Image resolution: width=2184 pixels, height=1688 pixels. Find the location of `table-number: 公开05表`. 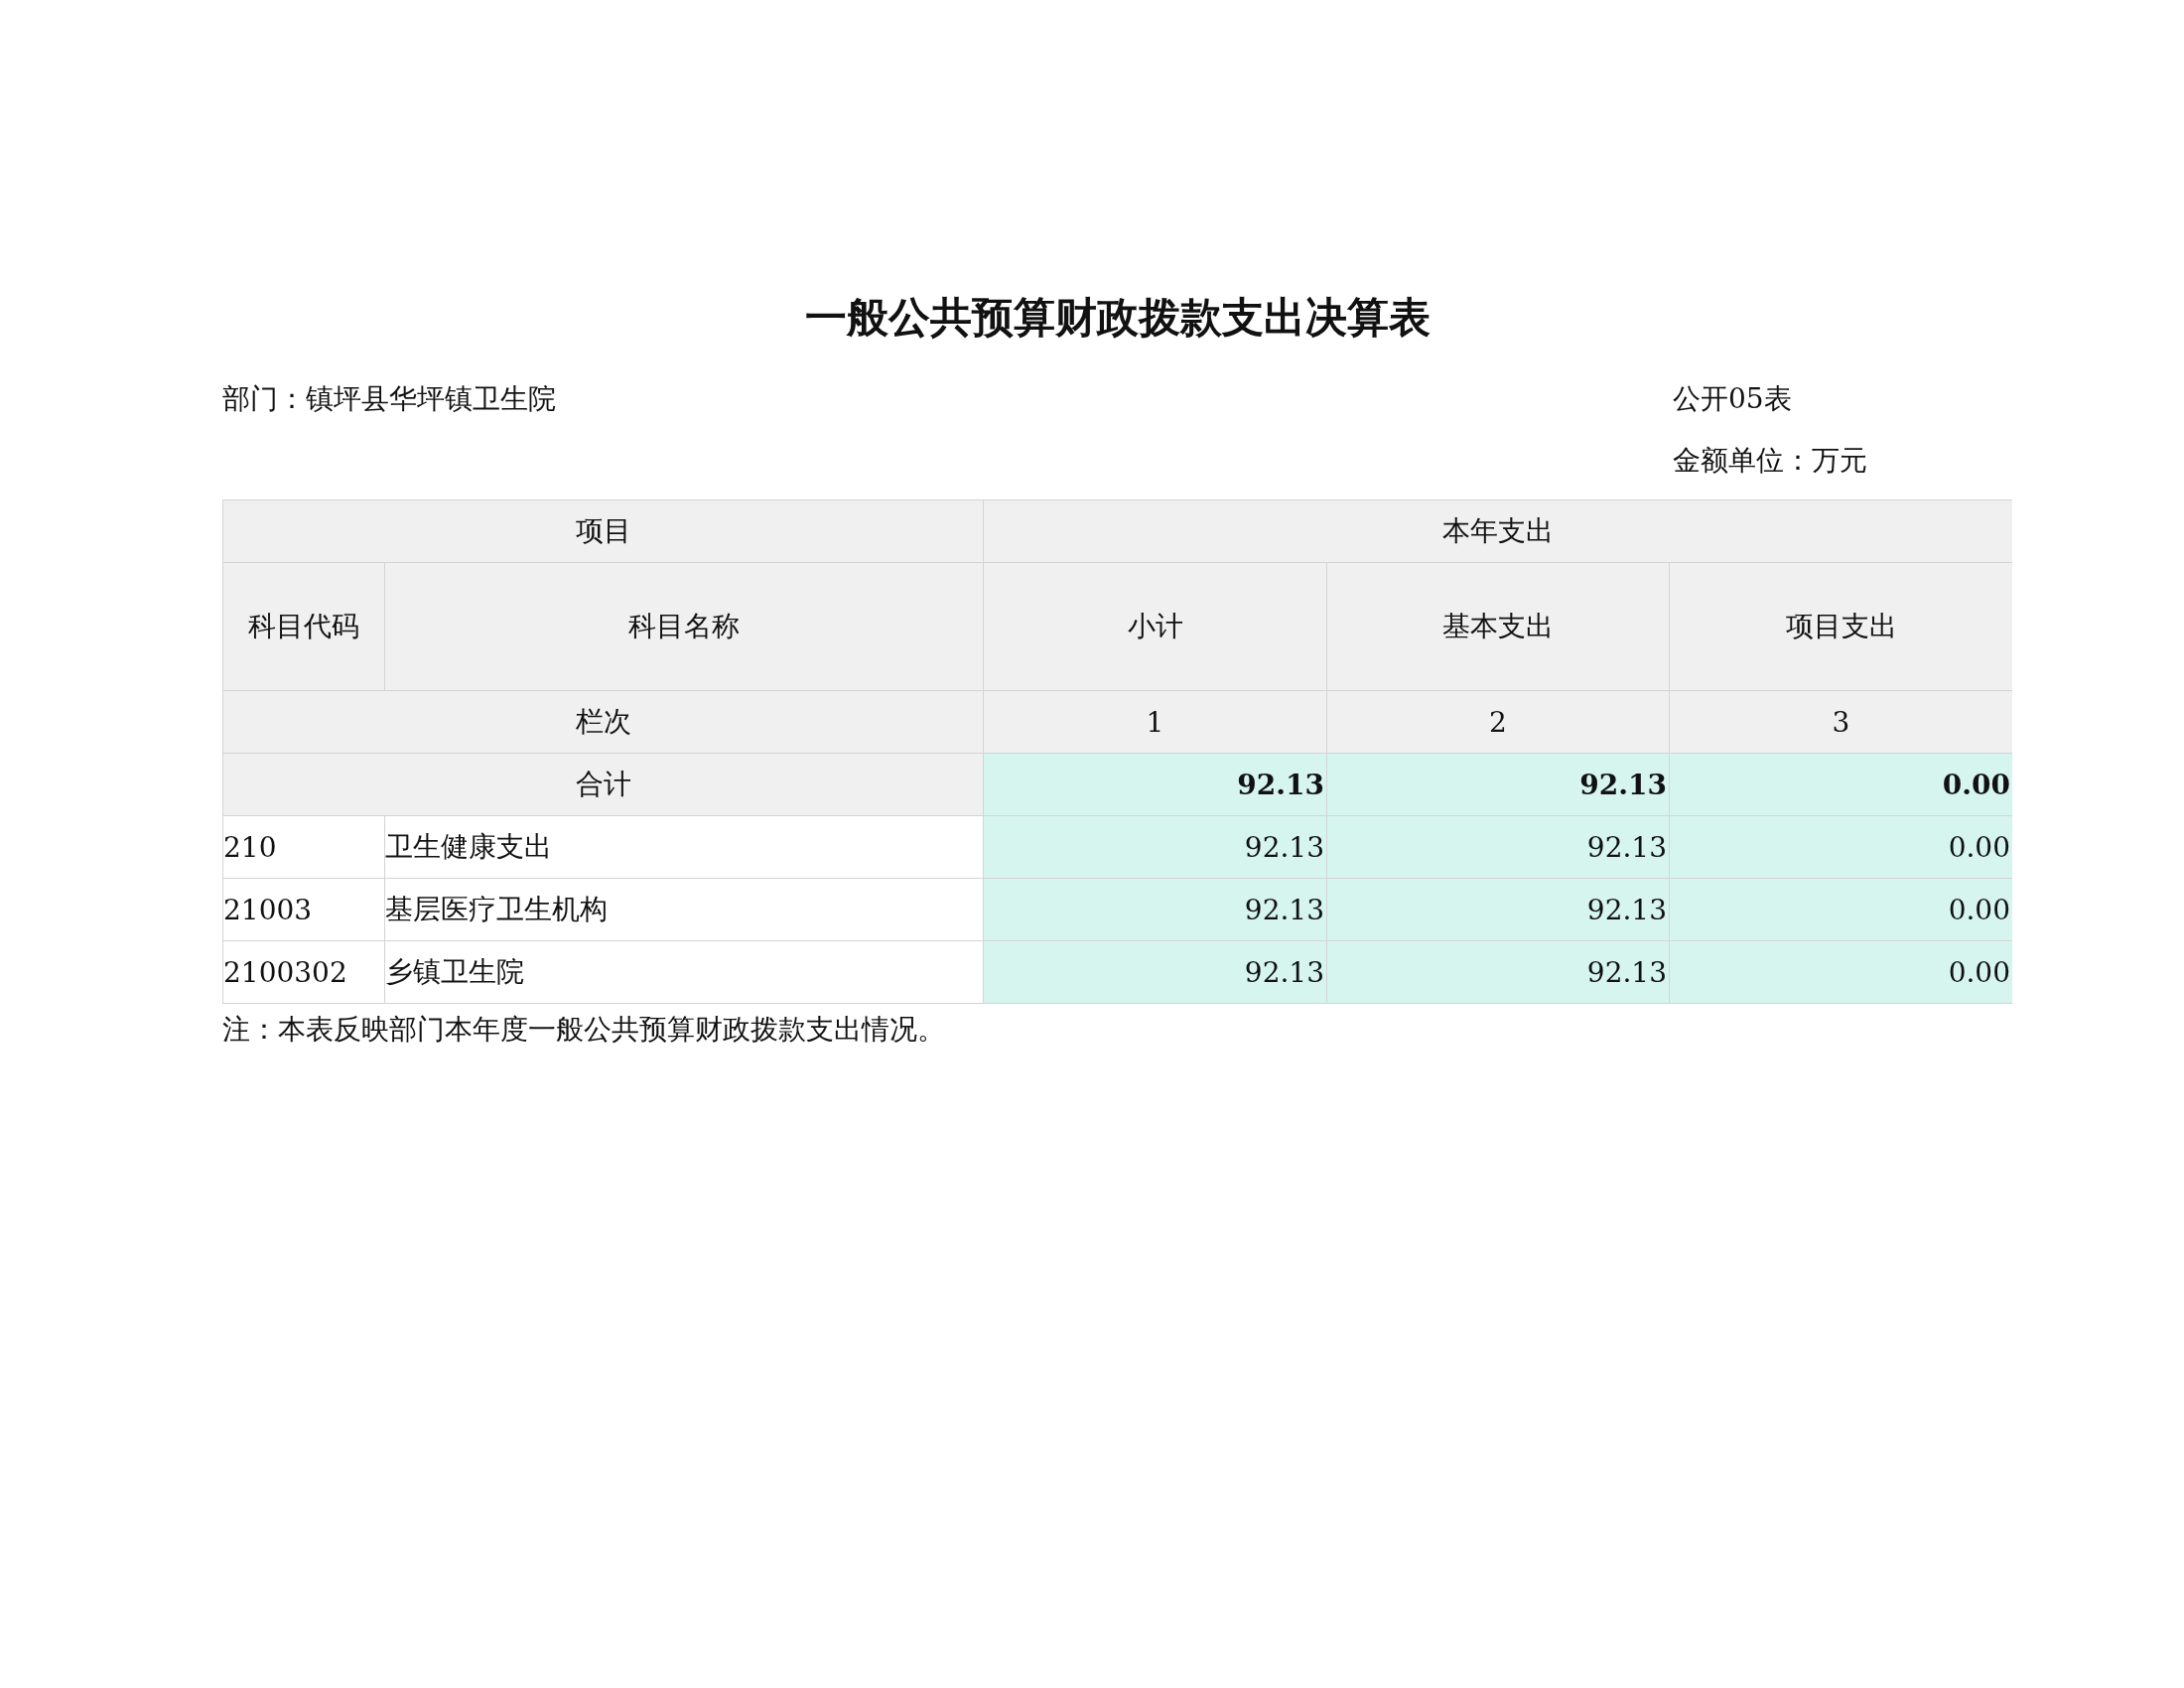

table-number: 公开05表 is located at coordinates (1732, 399).